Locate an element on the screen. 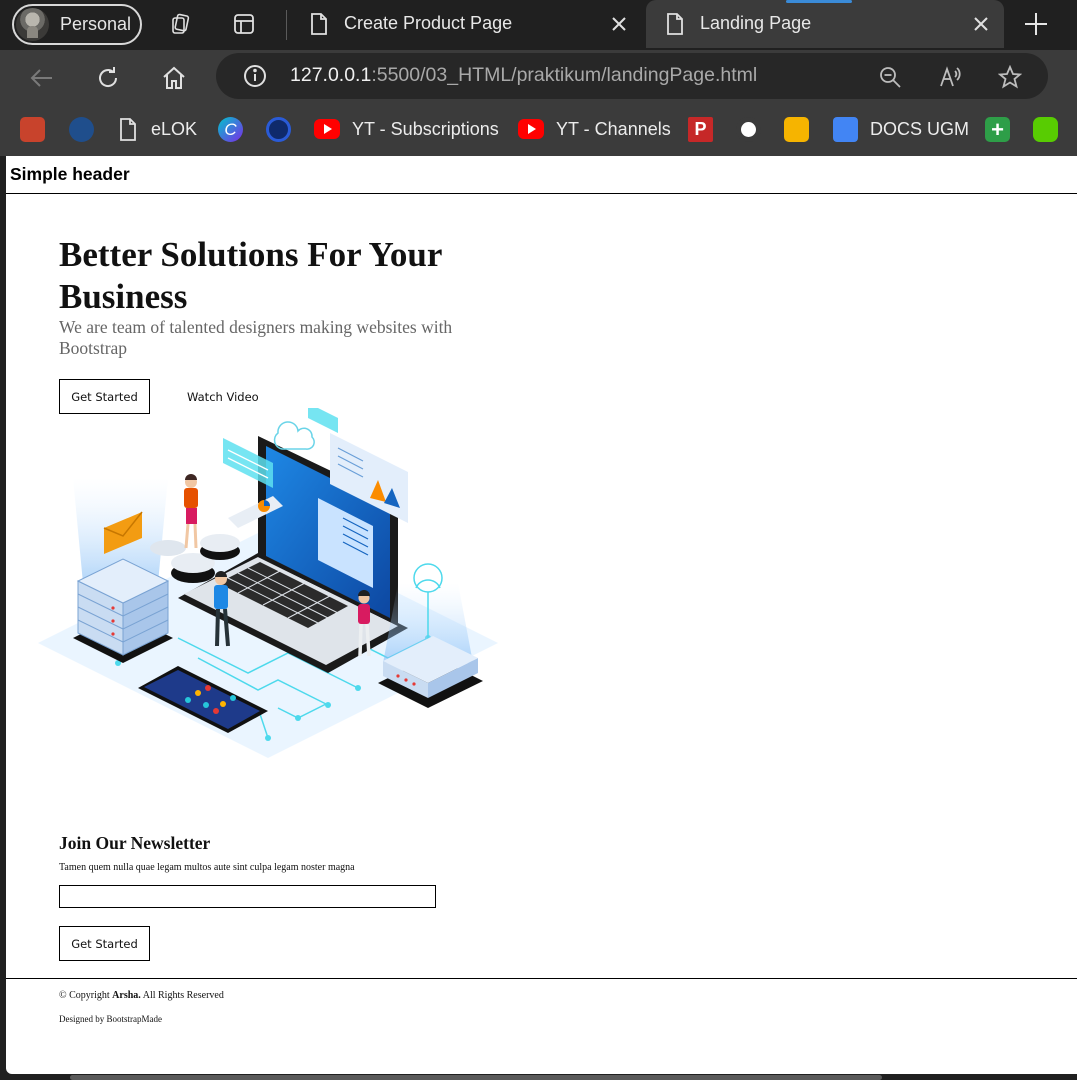 This screenshot has width=1077, height=1080. url-host: 127.0.0.1 is located at coordinates (331, 75).